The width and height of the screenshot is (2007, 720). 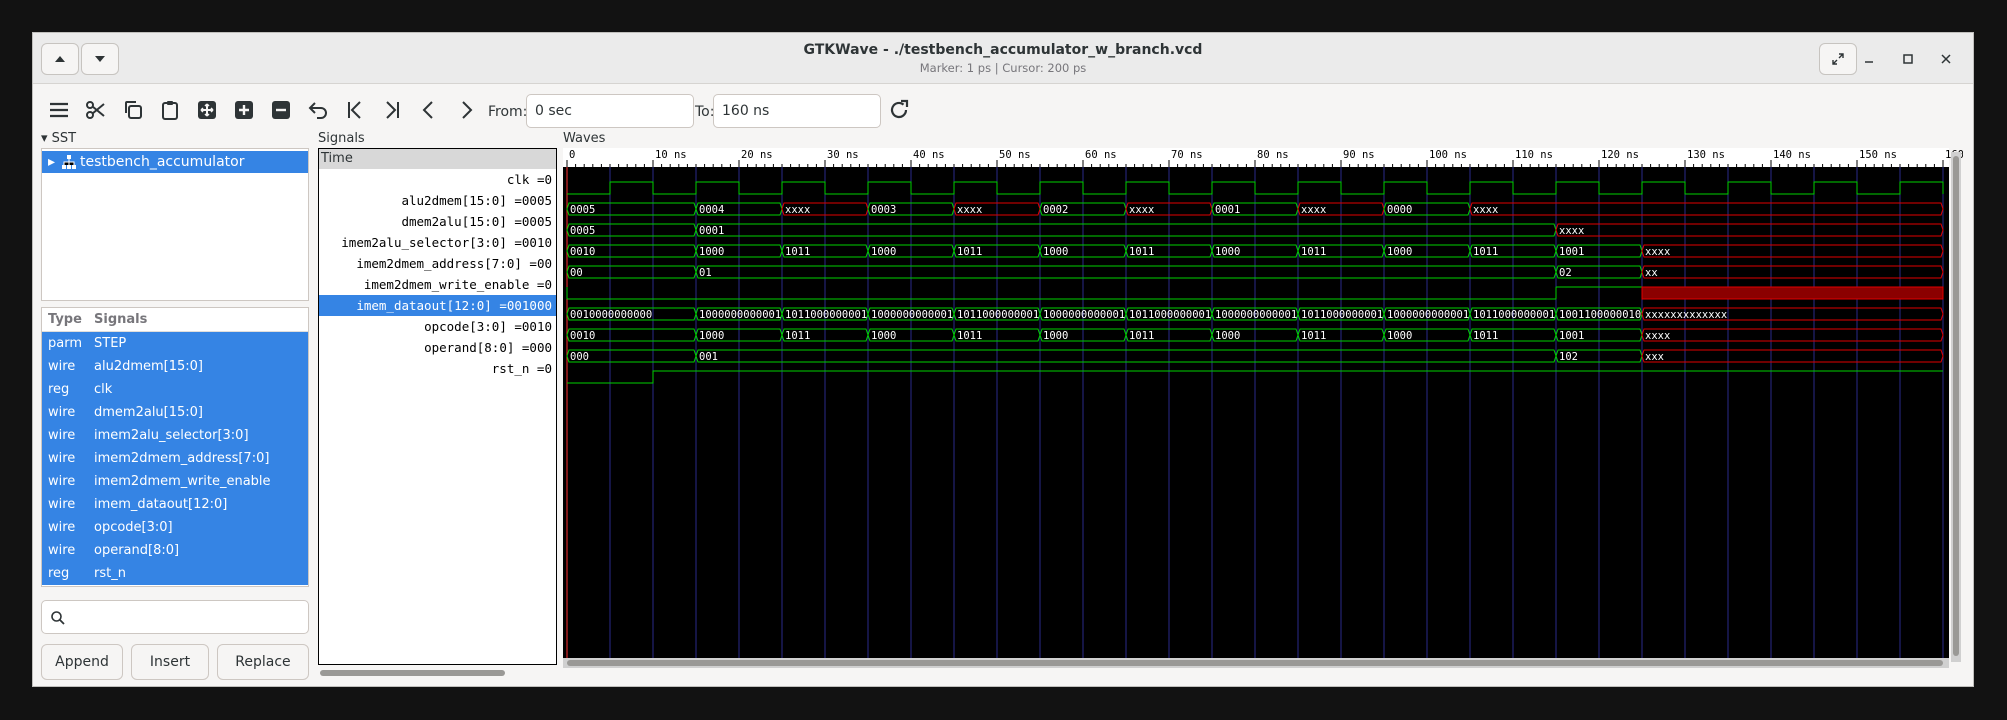 I want to click on type-column-header: Type, so click(x=65, y=319).